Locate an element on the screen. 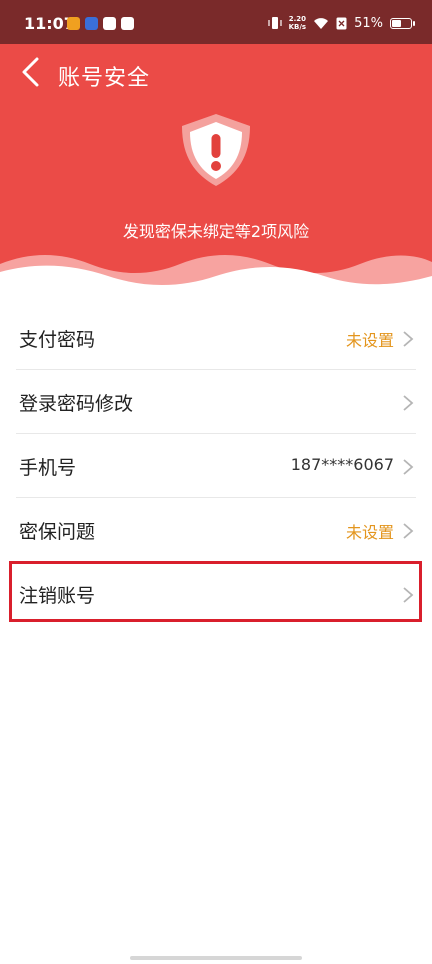 This screenshot has height=964, width=432. highlight-box is located at coordinates (215, 591).